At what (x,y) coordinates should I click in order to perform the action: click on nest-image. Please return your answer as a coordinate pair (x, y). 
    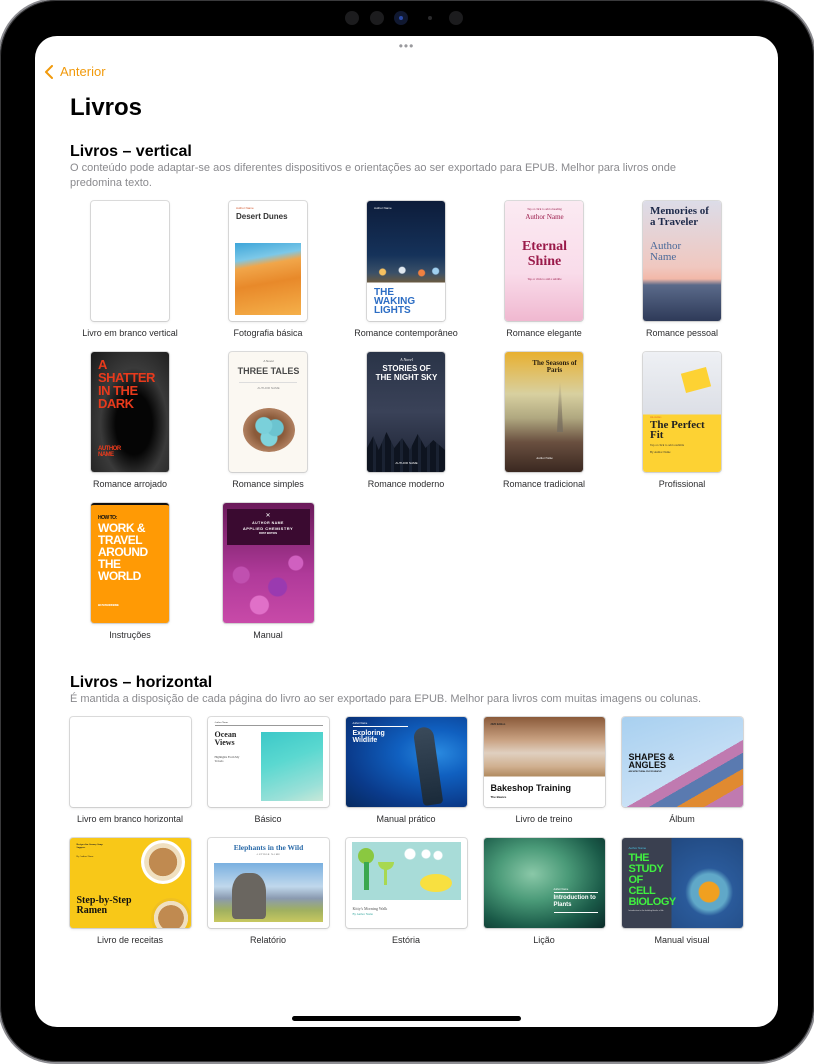
    Looking at the image, I should click on (269, 430).